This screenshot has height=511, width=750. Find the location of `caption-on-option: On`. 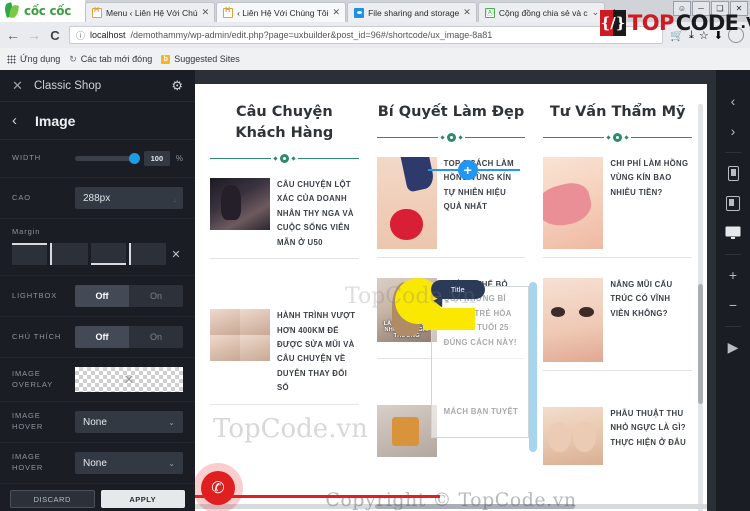

caption-on-option: On is located at coordinates (156, 337).